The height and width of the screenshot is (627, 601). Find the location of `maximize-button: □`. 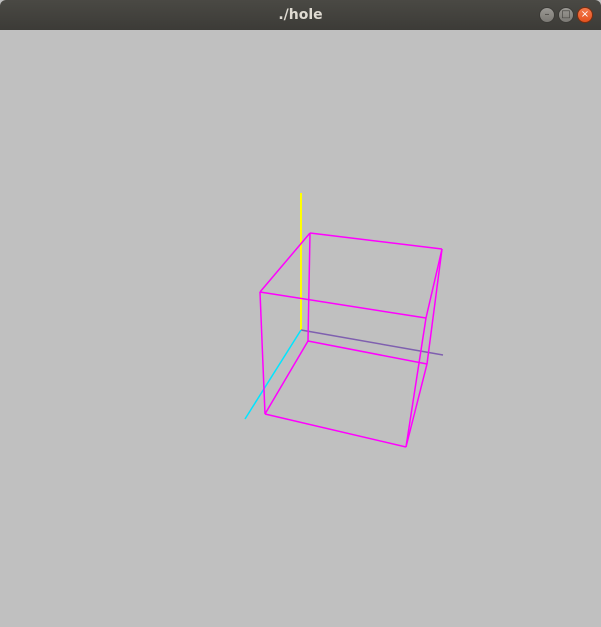

maximize-button: □ is located at coordinates (566, 15).